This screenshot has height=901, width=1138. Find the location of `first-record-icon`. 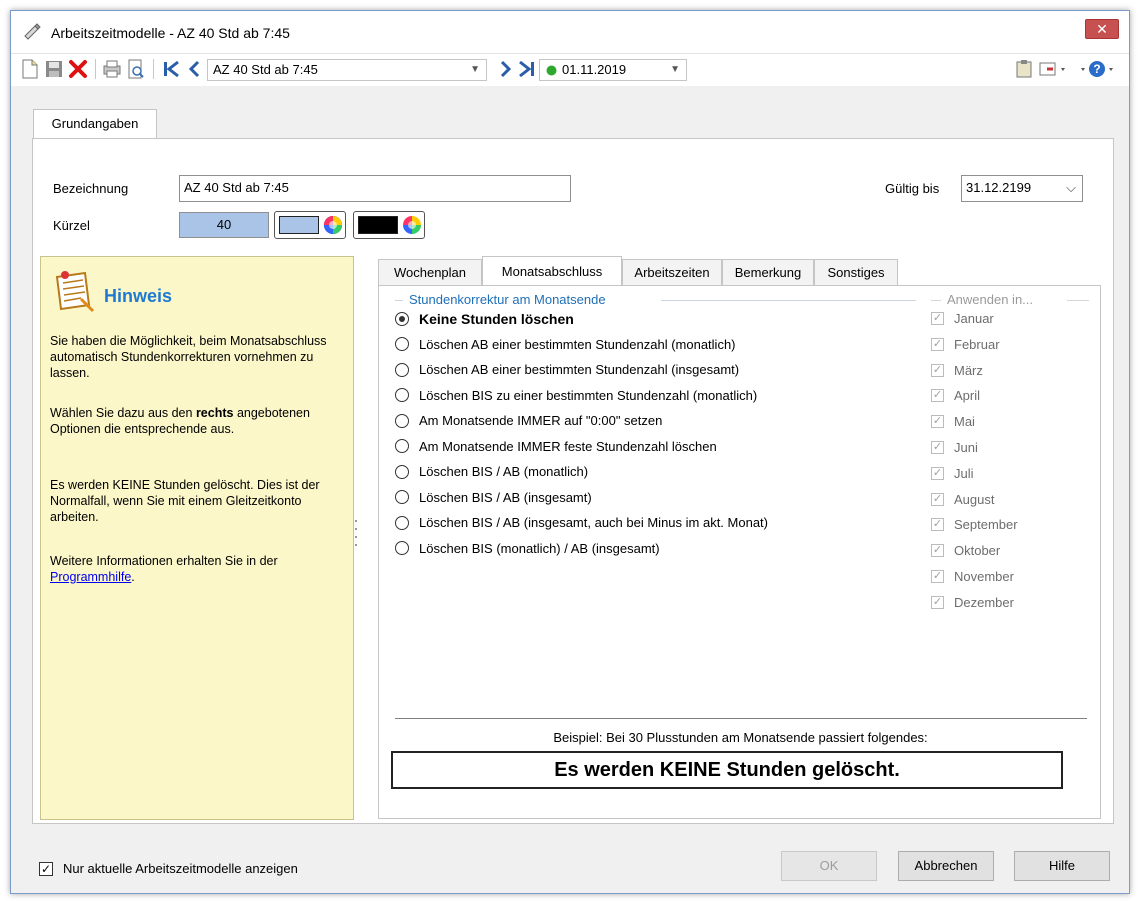

first-record-icon is located at coordinates (172, 69).